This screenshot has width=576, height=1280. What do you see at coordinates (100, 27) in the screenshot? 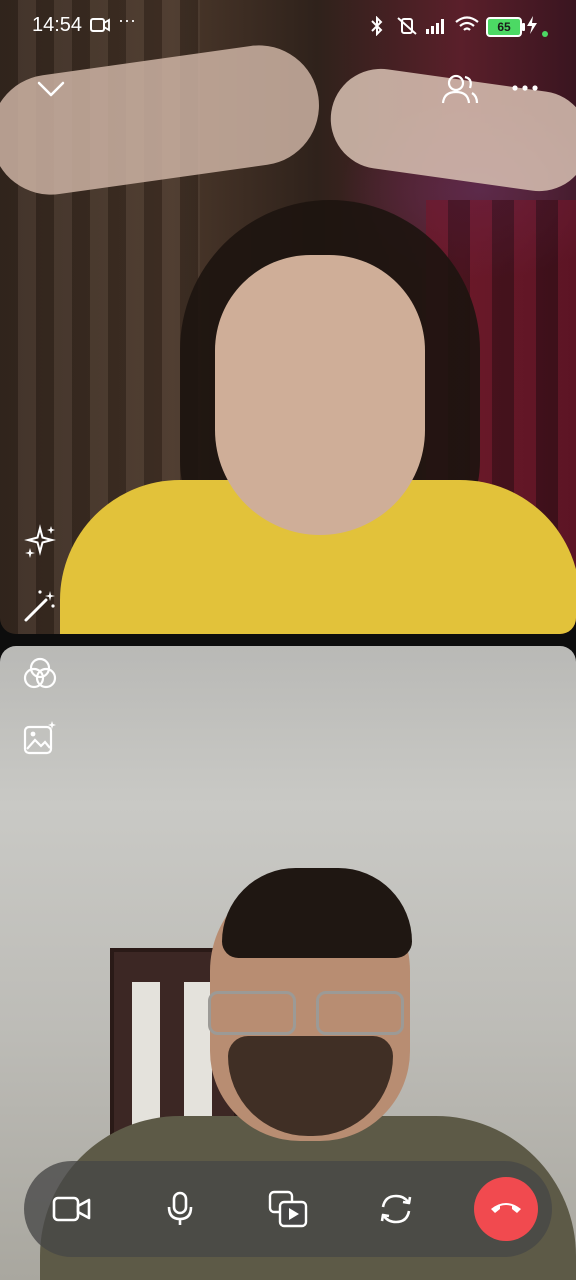
I see `video-icon` at bounding box center [100, 27].